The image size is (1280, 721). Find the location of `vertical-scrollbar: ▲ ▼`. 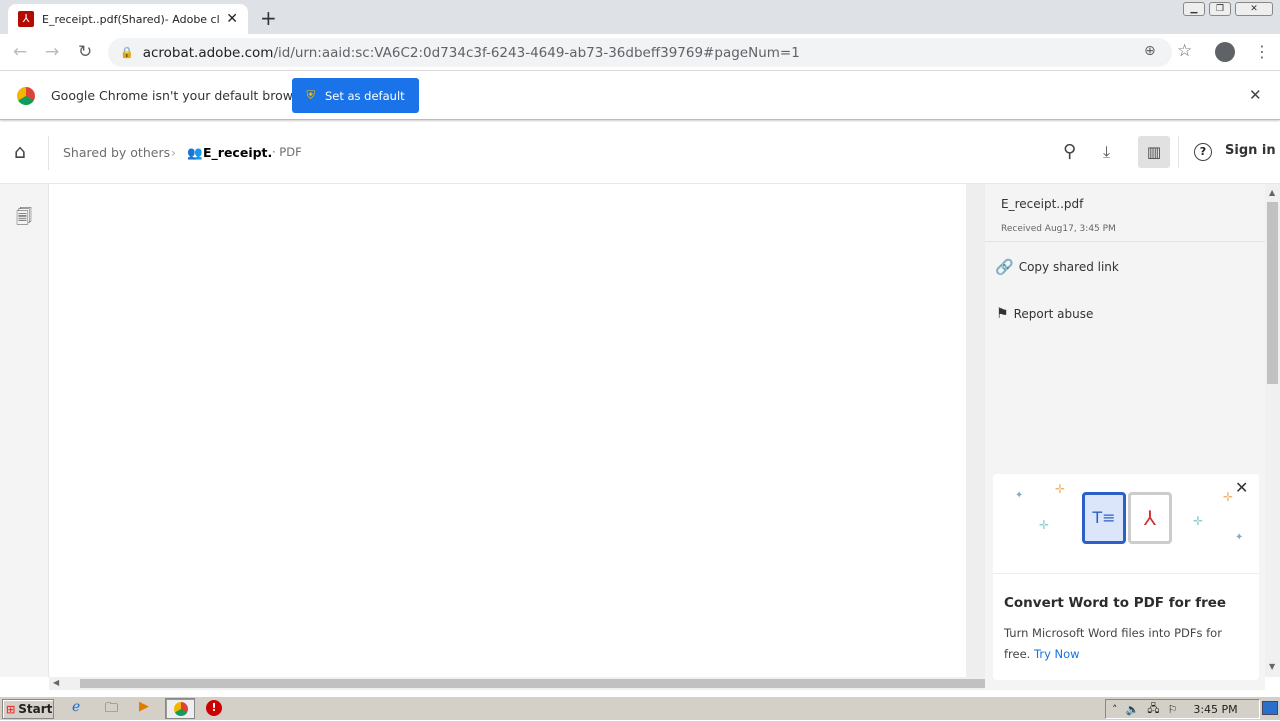

vertical-scrollbar: ▲ ▼ is located at coordinates (1272, 430).